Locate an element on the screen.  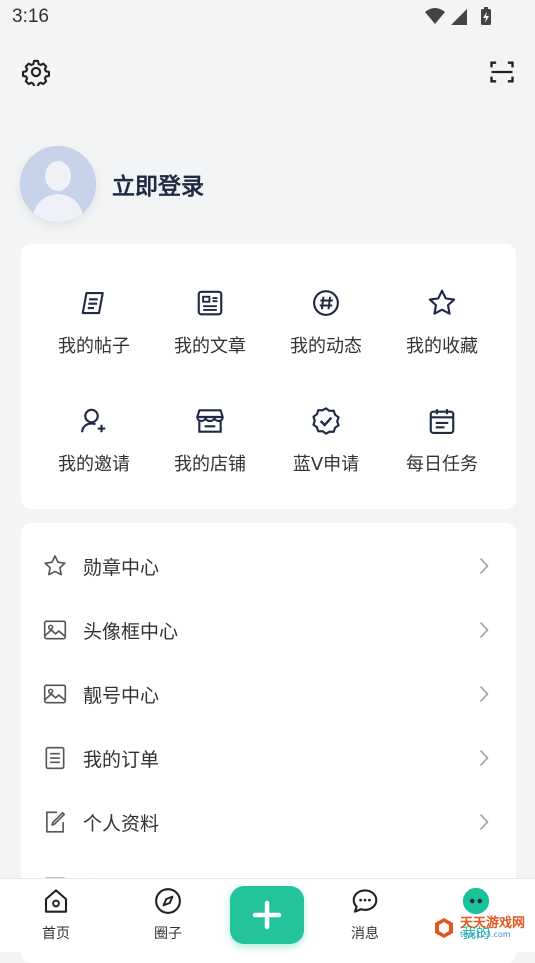
chat-bubble-icon is located at coordinates (365, 901).